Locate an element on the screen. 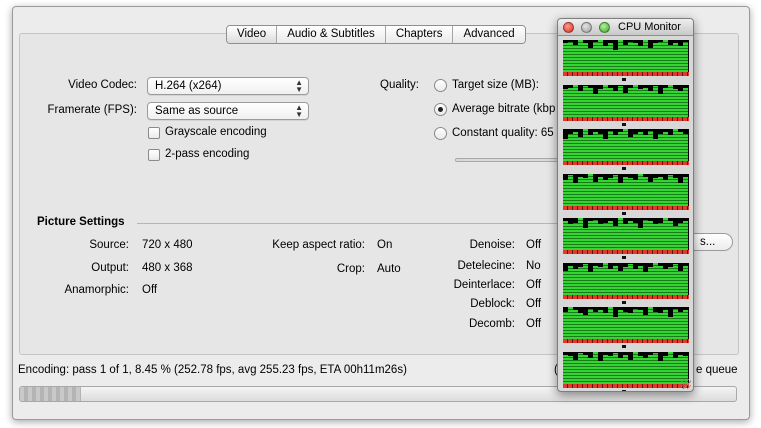 The width and height of the screenshot is (761, 428). framerate-label: Framerate (FPS): is located at coordinates (92, 110).